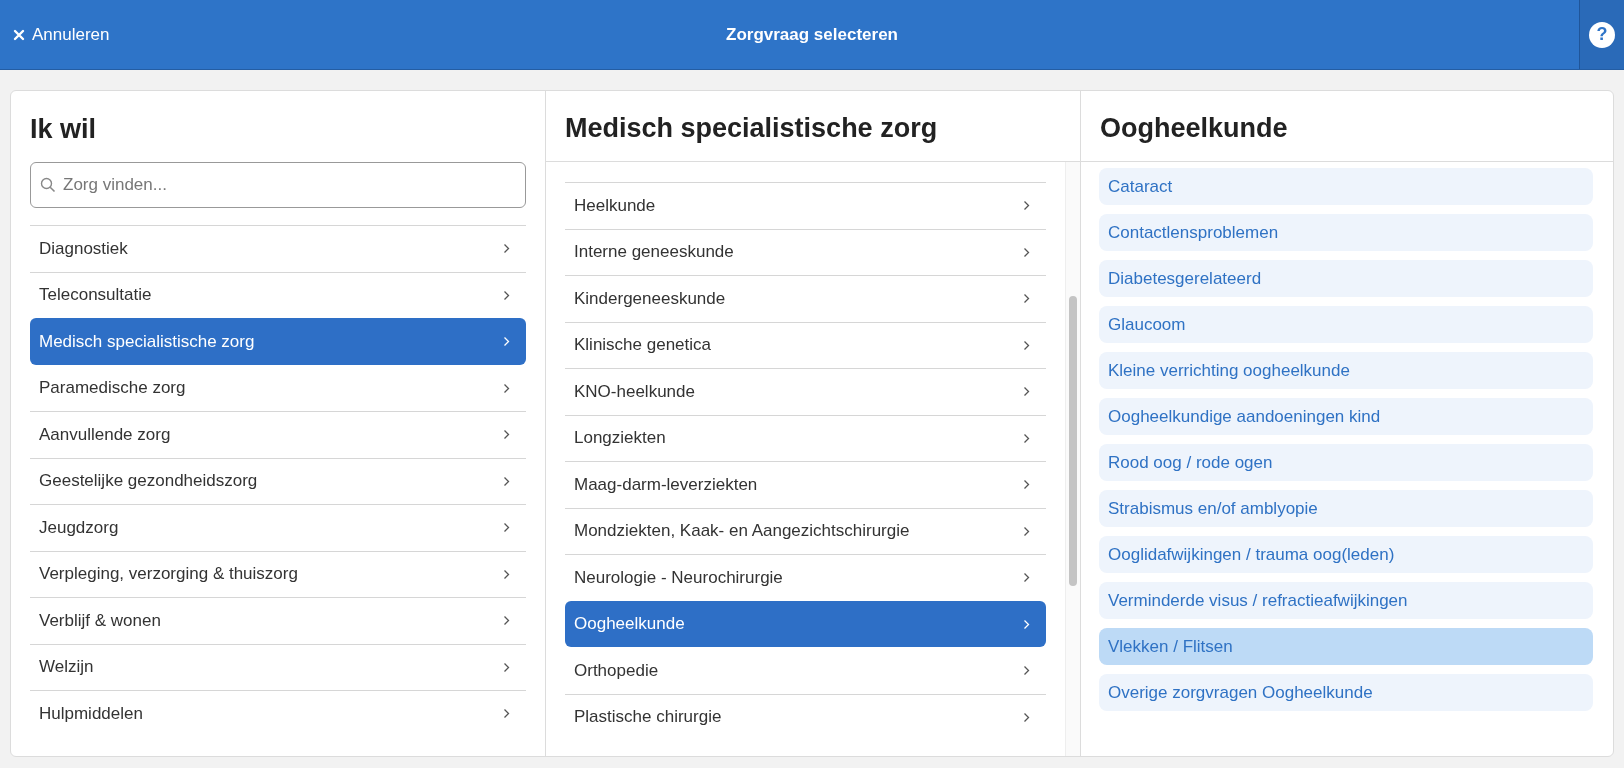 This screenshot has width=1624, height=768. I want to click on scrollbar-thumb, so click(1073, 441).